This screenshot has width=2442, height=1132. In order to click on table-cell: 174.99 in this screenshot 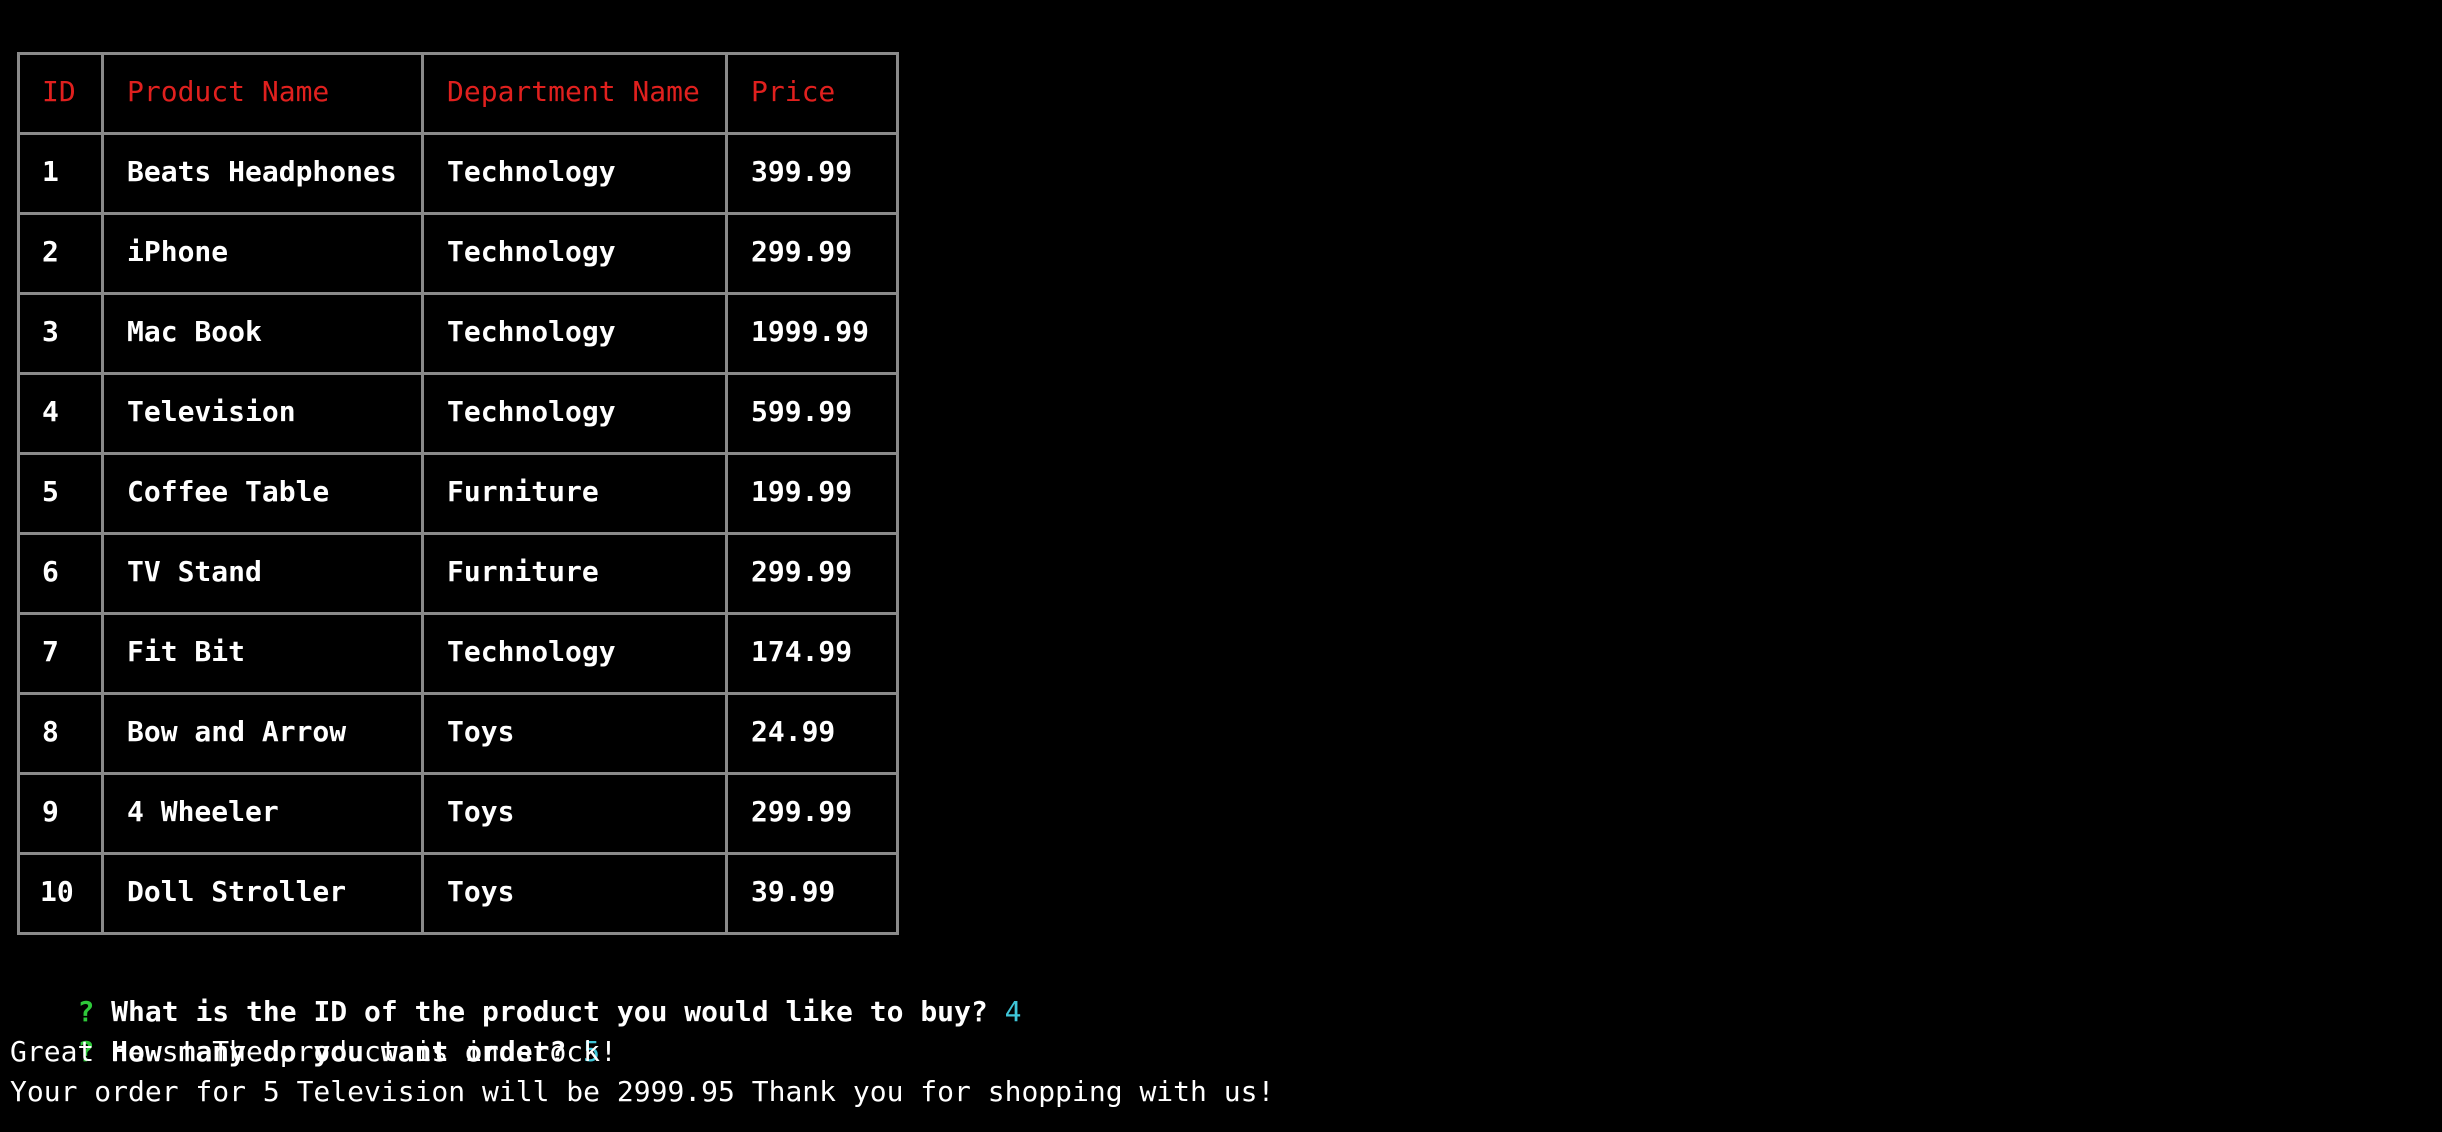, I will do `click(802, 651)`.